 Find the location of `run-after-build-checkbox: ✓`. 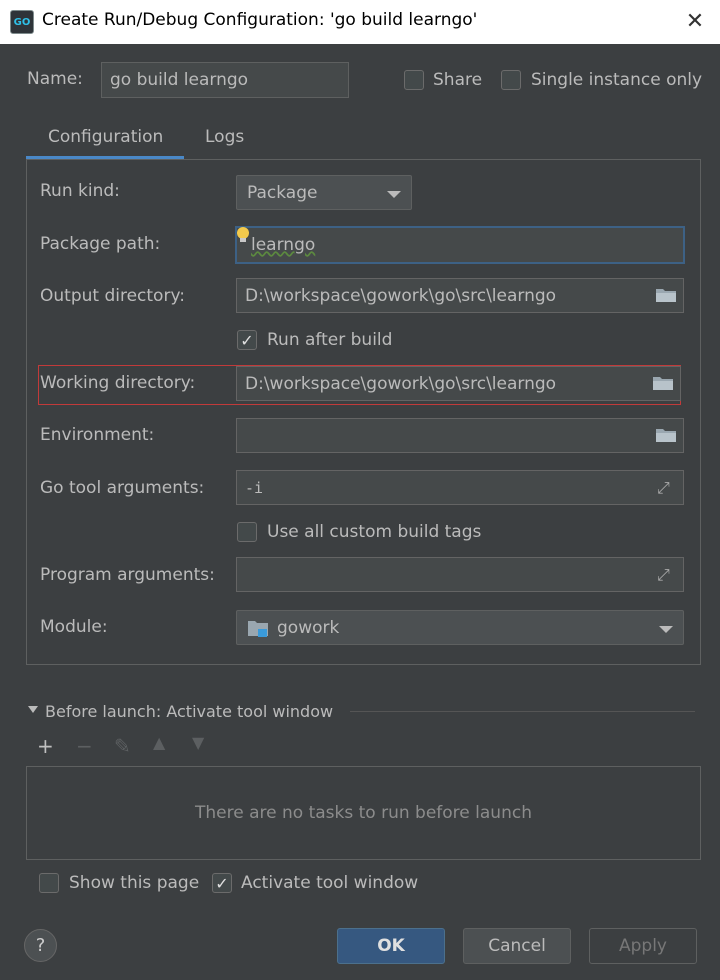

run-after-build-checkbox: ✓ is located at coordinates (247, 340).